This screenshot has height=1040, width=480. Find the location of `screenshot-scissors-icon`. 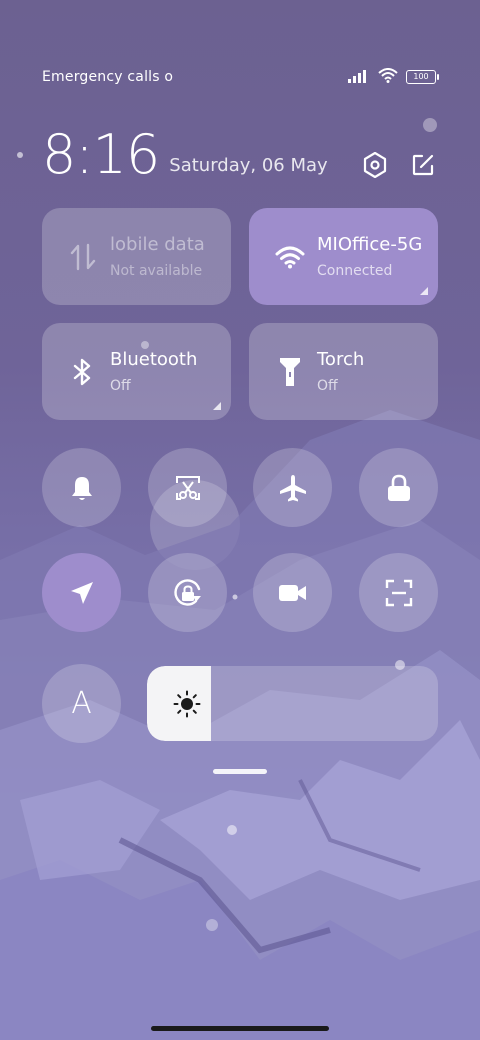

screenshot-scissors-icon is located at coordinates (187, 487).